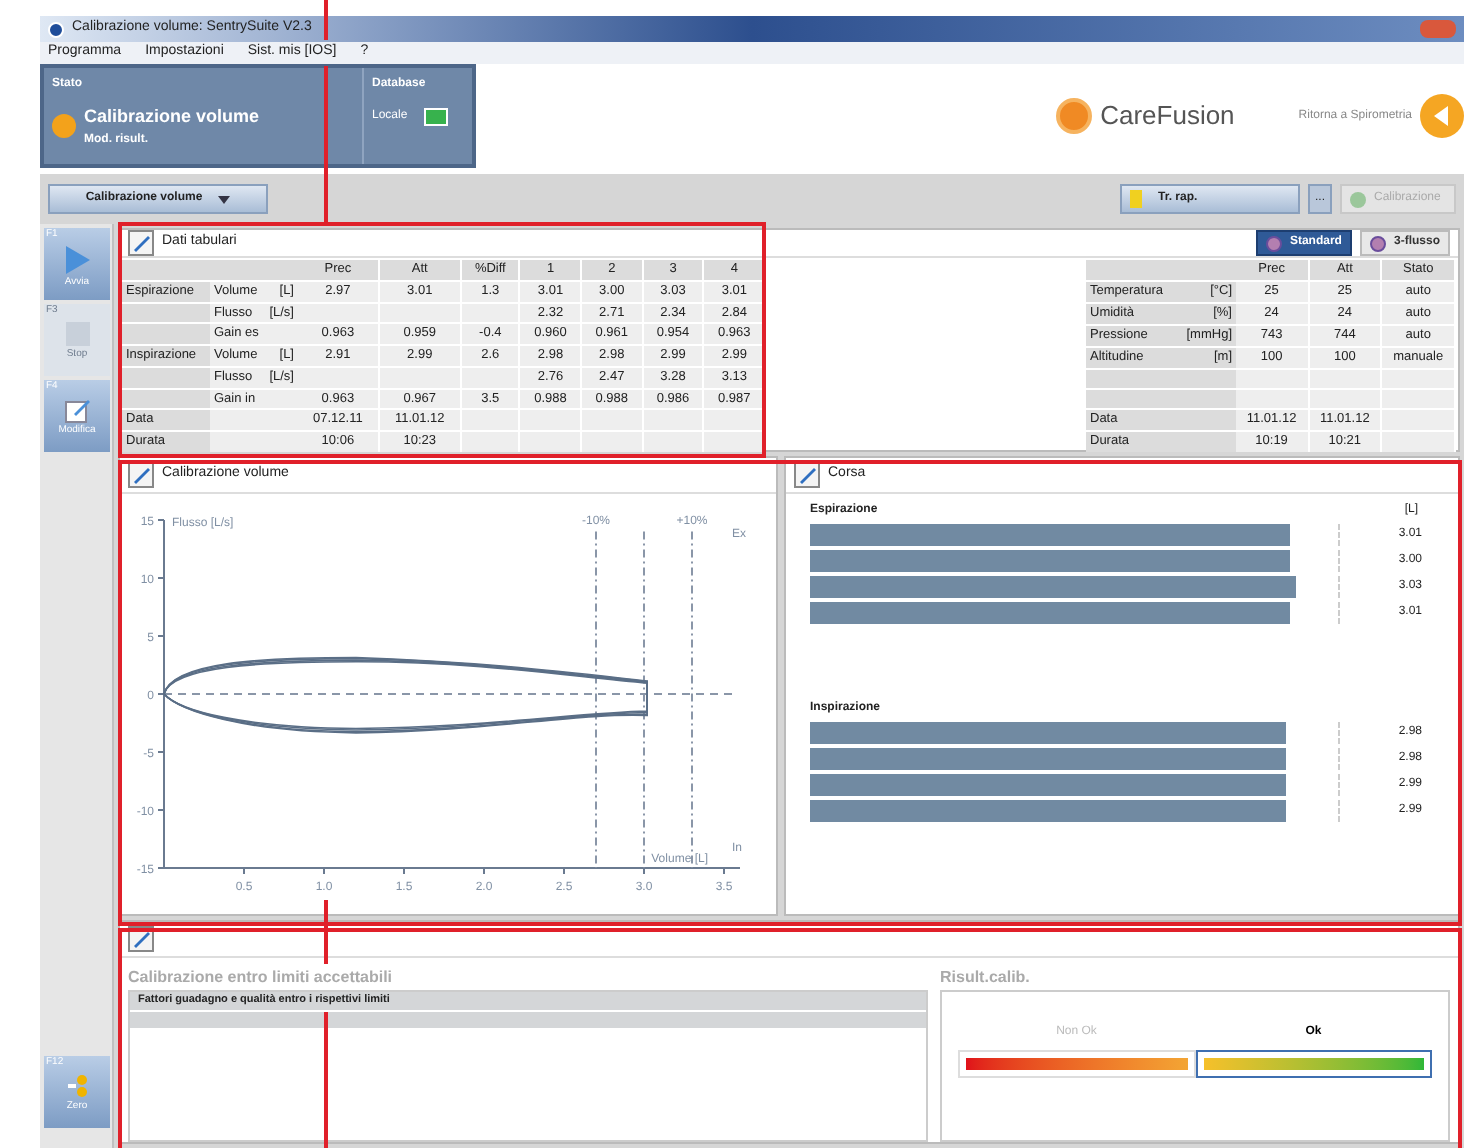 The width and height of the screenshot is (1464, 1148). What do you see at coordinates (1438, 29) in the screenshot?
I see `close-button` at bounding box center [1438, 29].